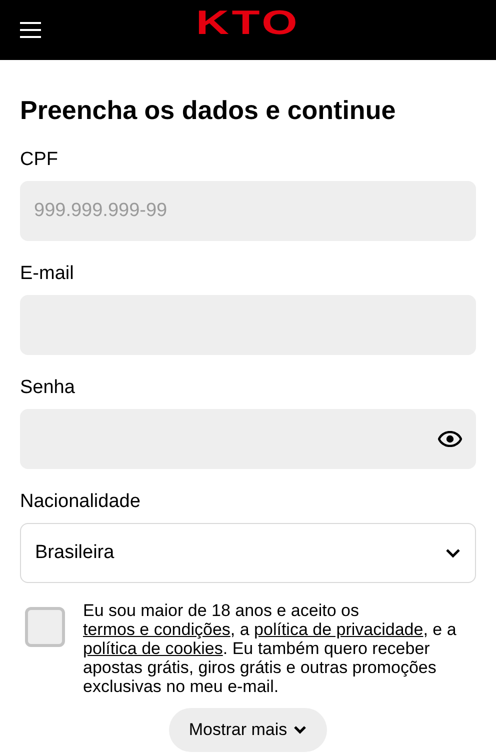 The image size is (496, 756). What do you see at coordinates (248, 553) in the screenshot?
I see `nationality-select: Brasileira` at bounding box center [248, 553].